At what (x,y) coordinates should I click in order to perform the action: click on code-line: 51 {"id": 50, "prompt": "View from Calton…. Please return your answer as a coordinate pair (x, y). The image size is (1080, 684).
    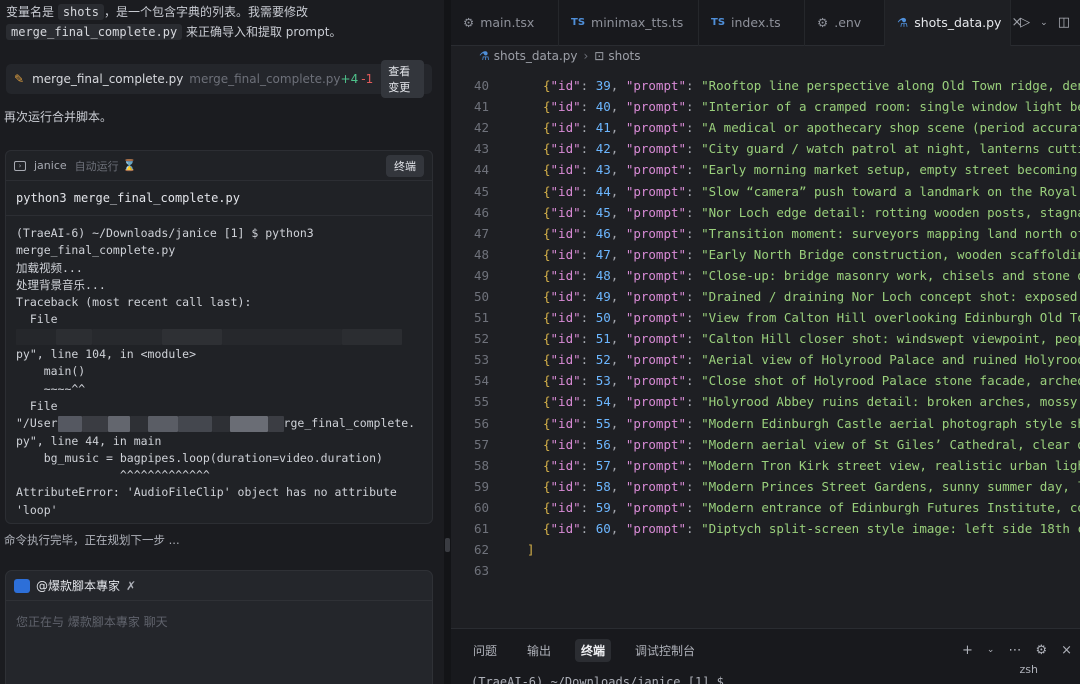
    Looking at the image, I should click on (765, 317).